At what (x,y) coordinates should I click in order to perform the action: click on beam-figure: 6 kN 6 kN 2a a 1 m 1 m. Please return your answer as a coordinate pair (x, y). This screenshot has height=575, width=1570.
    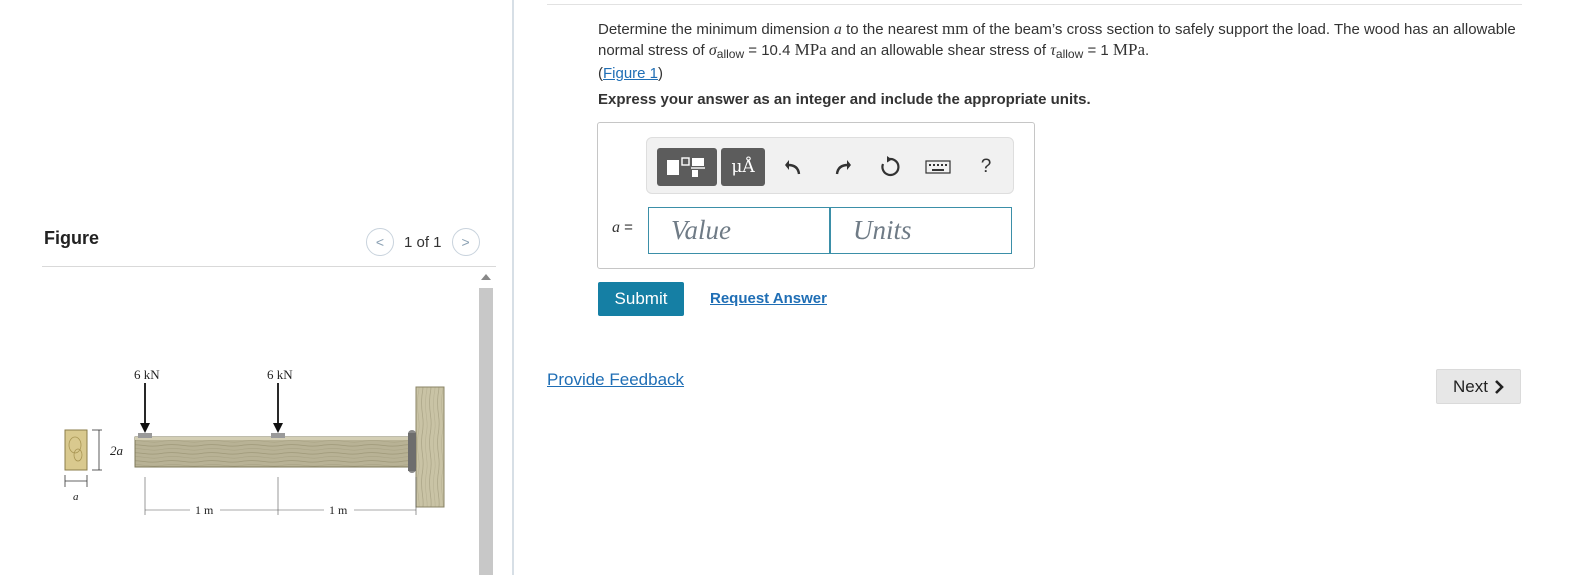
    Looking at the image, I should click on (254, 442).